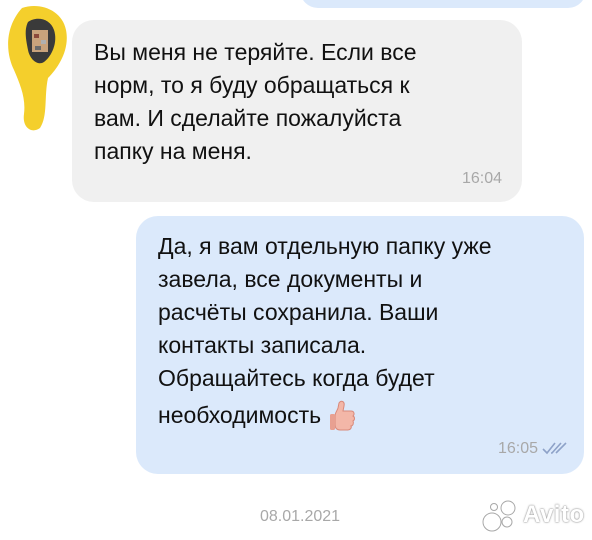 This screenshot has height=540, width=592. Describe the element at coordinates (37, 68) in the screenshot. I see `avatar` at that location.